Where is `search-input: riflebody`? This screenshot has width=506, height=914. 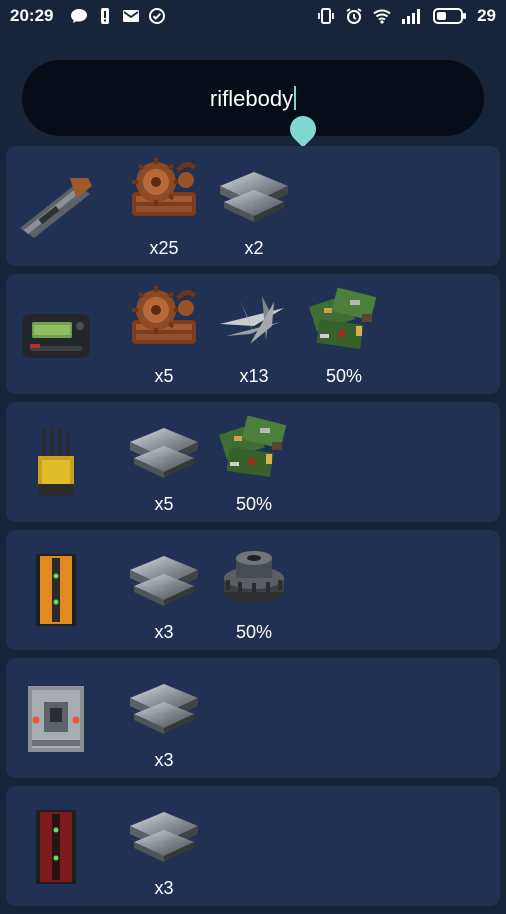 search-input: riflebody is located at coordinates (253, 98).